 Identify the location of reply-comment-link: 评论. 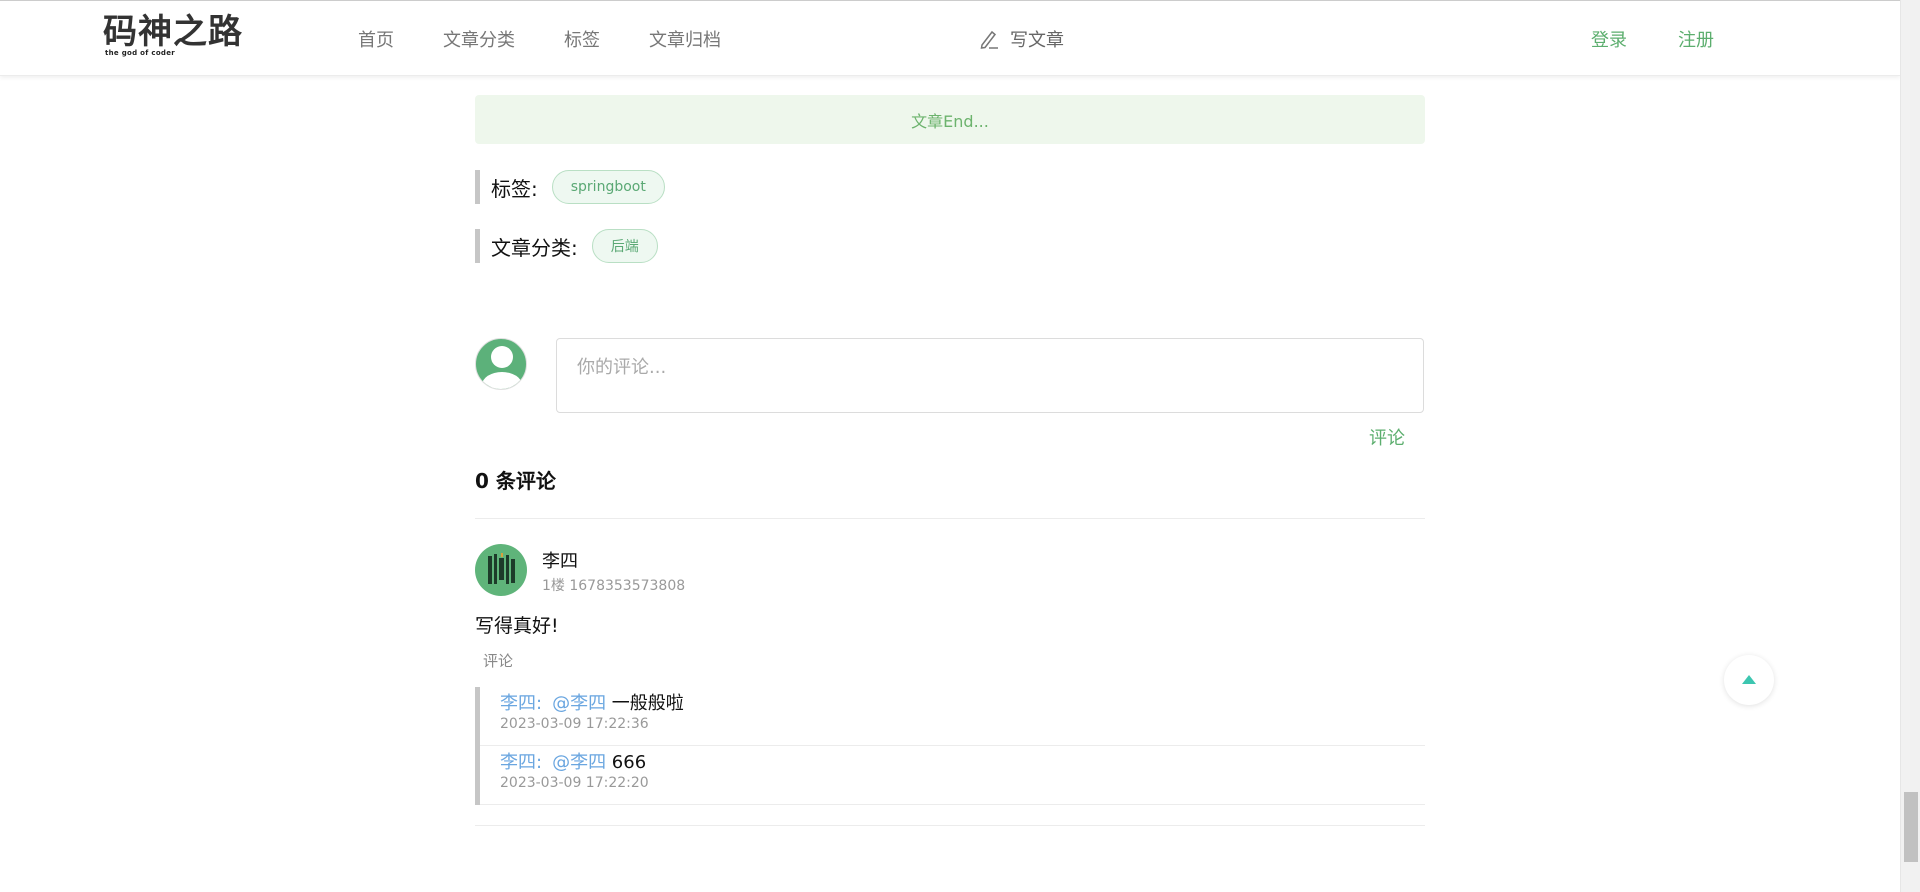
(498, 660).